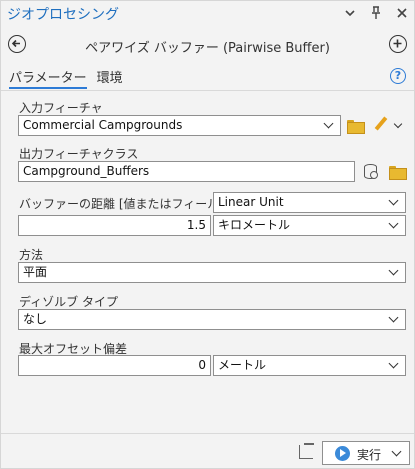 The image size is (415, 469). What do you see at coordinates (207, 48) in the screenshot?
I see `tool-title: ペアワイズ バッファー (Pairwise Buffer)` at bounding box center [207, 48].